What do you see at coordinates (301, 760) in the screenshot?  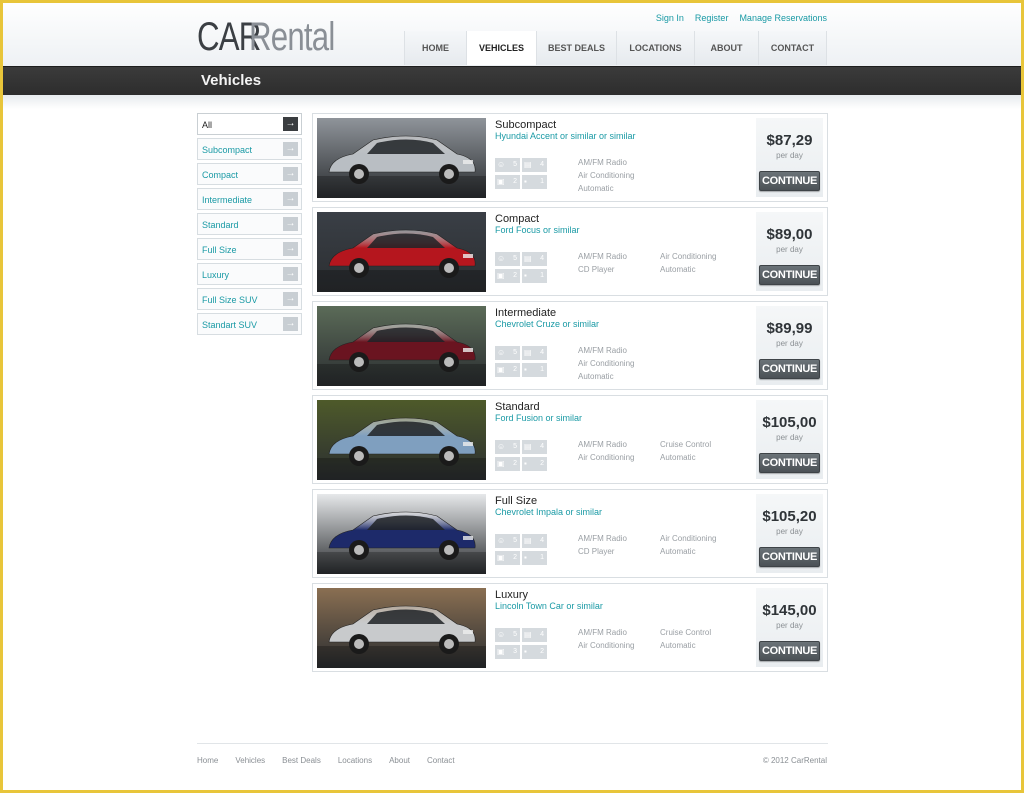 I see `footer-link-best-deals: Best Deals` at bounding box center [301, 760].